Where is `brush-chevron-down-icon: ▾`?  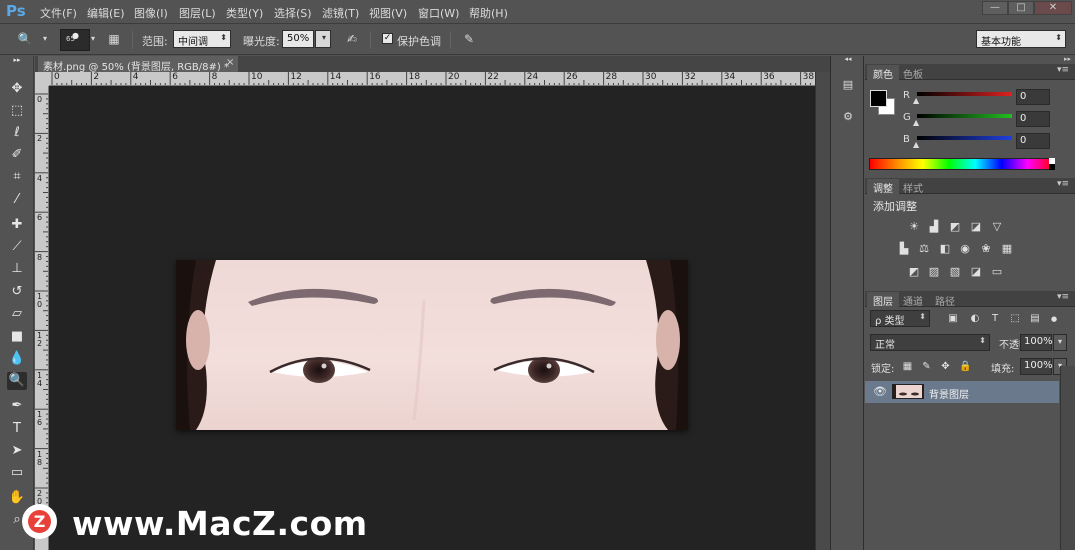 brush-chevron-down-icon: ▾ is located at coordinates (93, 39).